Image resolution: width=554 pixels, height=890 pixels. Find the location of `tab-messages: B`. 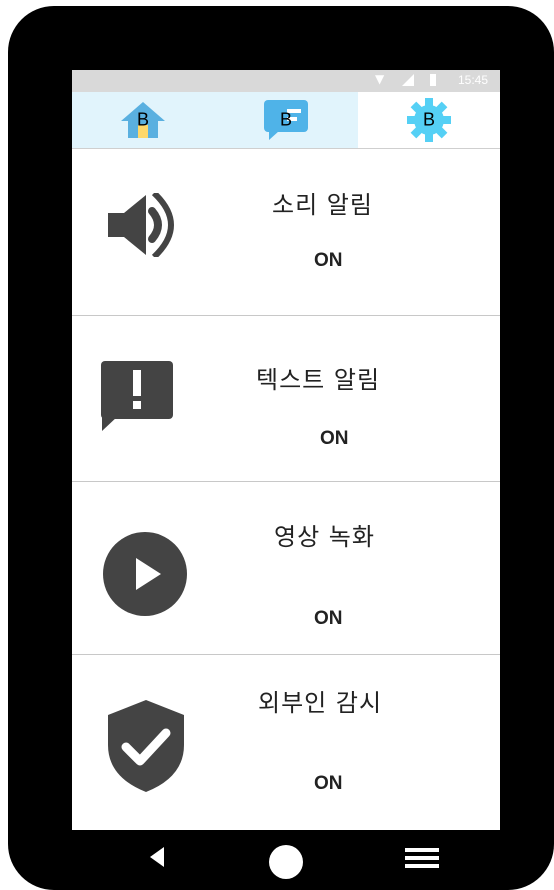

tab-messages: B is located at coordinates (286, 120).